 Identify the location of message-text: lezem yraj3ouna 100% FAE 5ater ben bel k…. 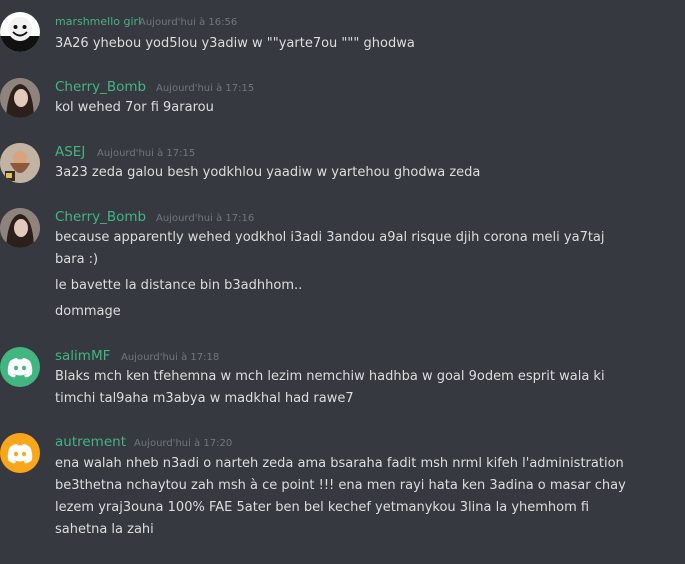
(322, 507).